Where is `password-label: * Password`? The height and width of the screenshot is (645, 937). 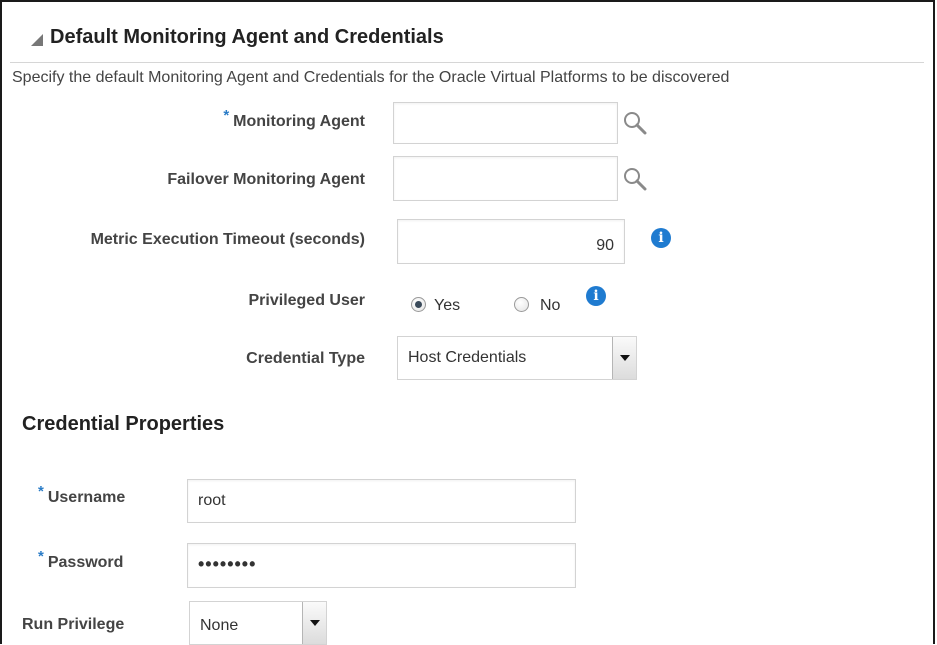
password-label: * Password is located at coordinates (81, 559).